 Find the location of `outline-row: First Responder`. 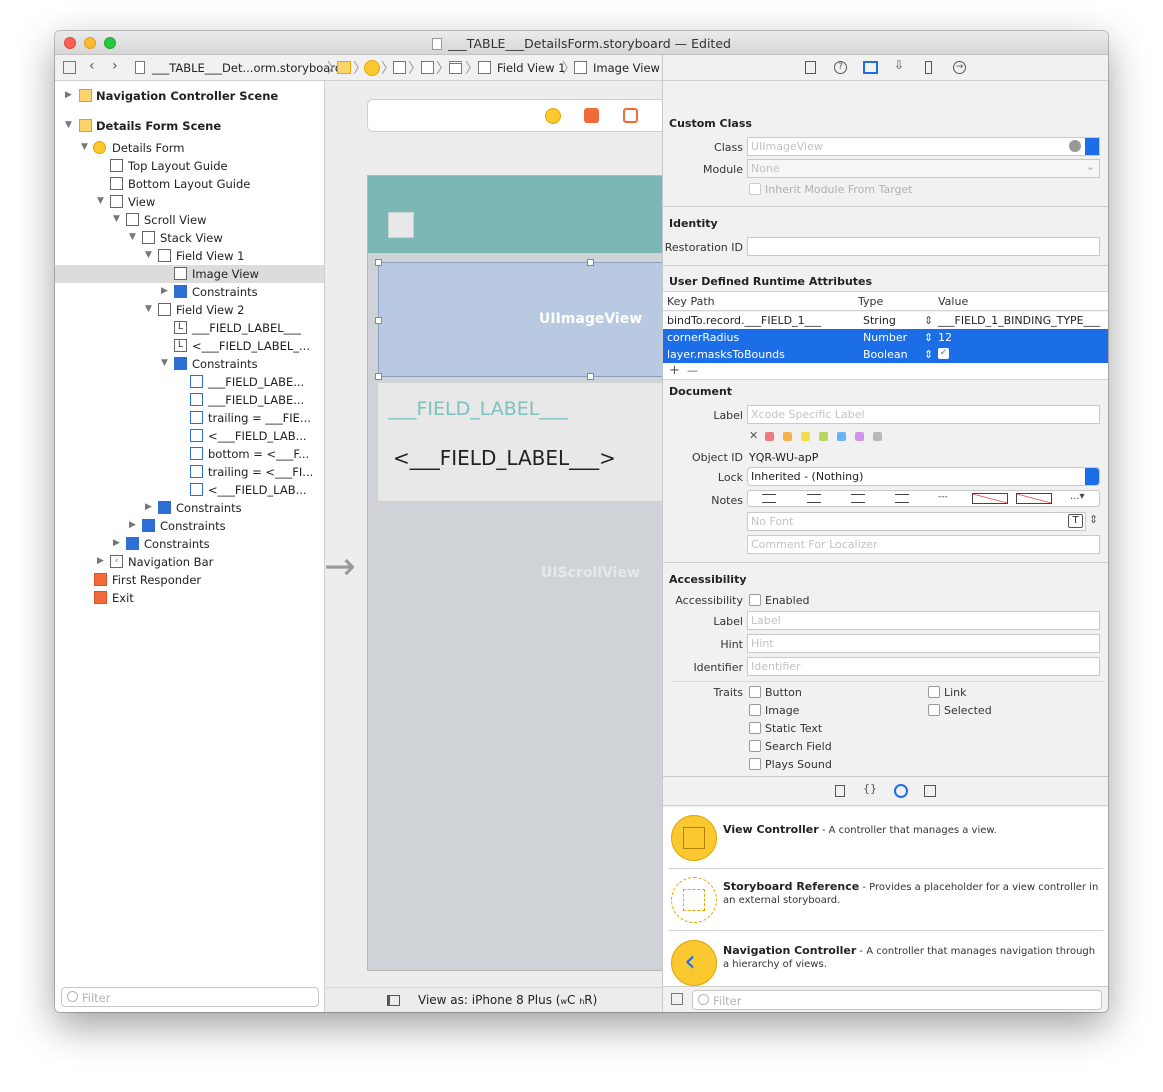

outline-row: First Responder is located at coordinates (189, 580).